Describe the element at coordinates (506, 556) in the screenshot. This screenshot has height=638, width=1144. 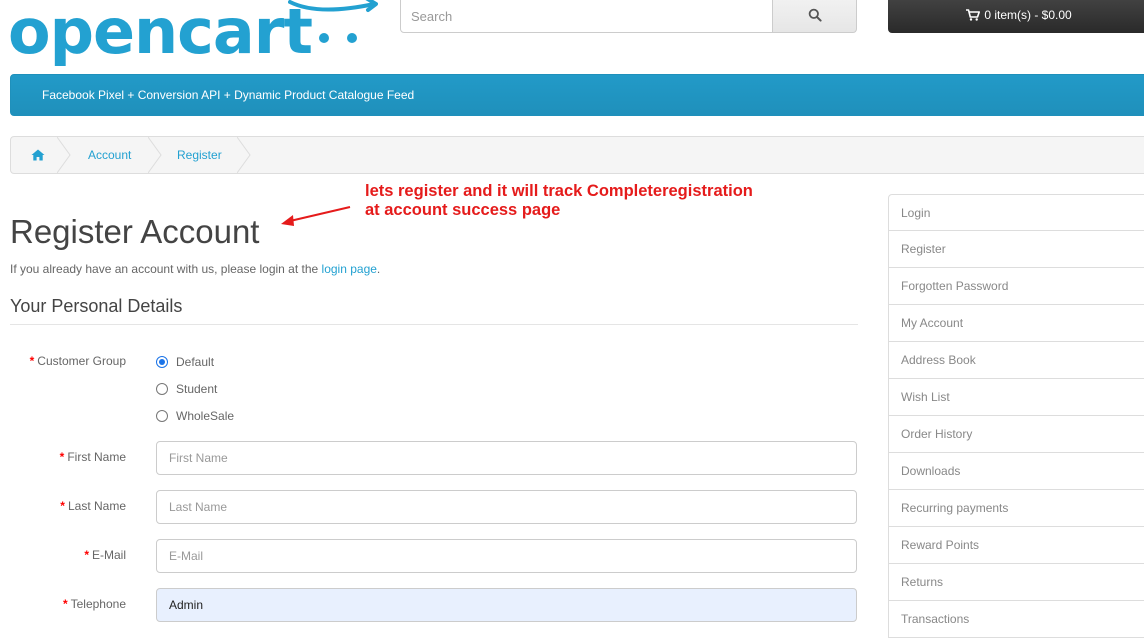
I see `email-field` at that location.